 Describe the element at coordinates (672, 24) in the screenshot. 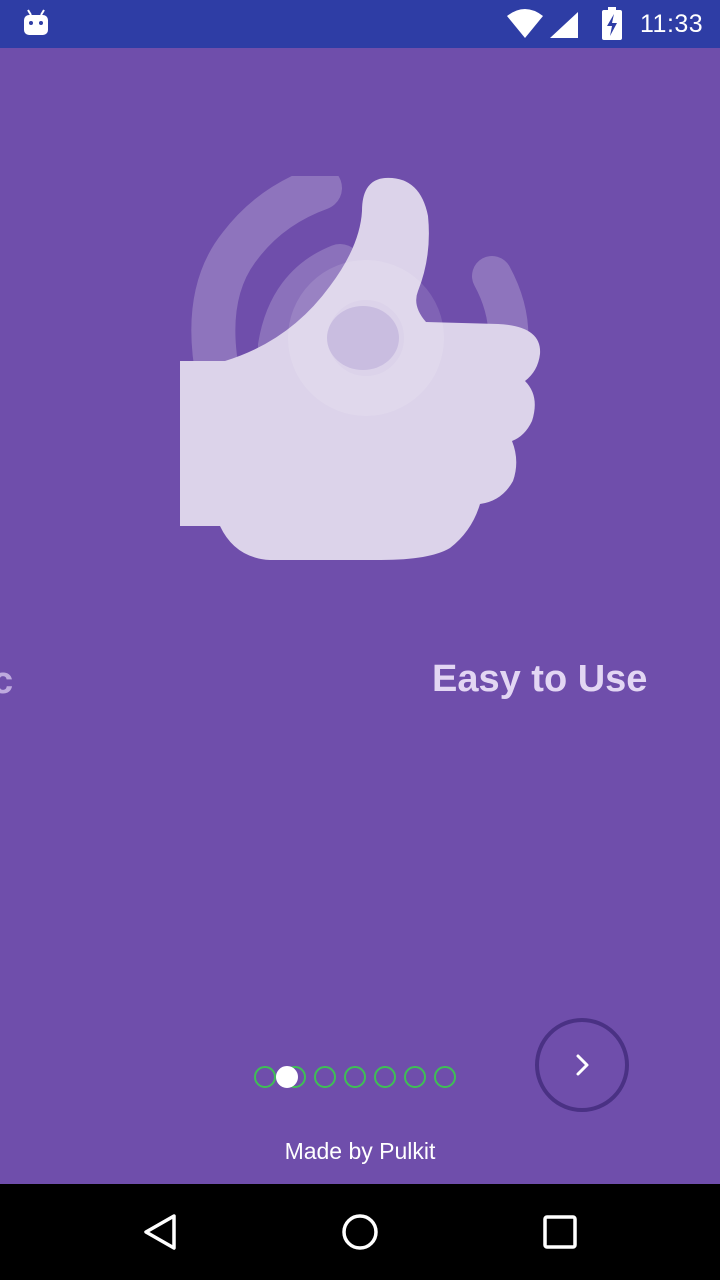

I see `status-clock: 11:33` at that location.